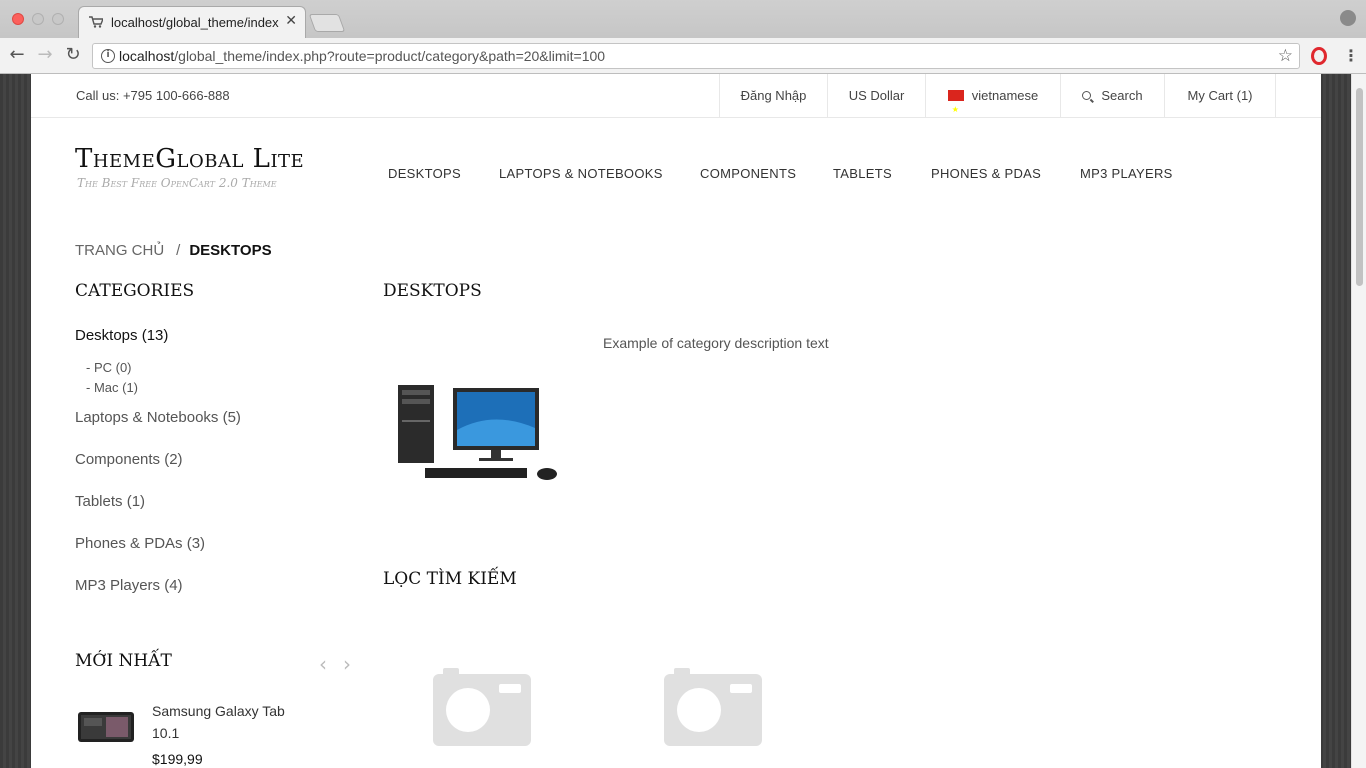 This screenshot has height=768, width=1366. Describe the element at coordinates (135, 291) in the screenshot. I see `categories-heading: CATEGORIES` at that location.